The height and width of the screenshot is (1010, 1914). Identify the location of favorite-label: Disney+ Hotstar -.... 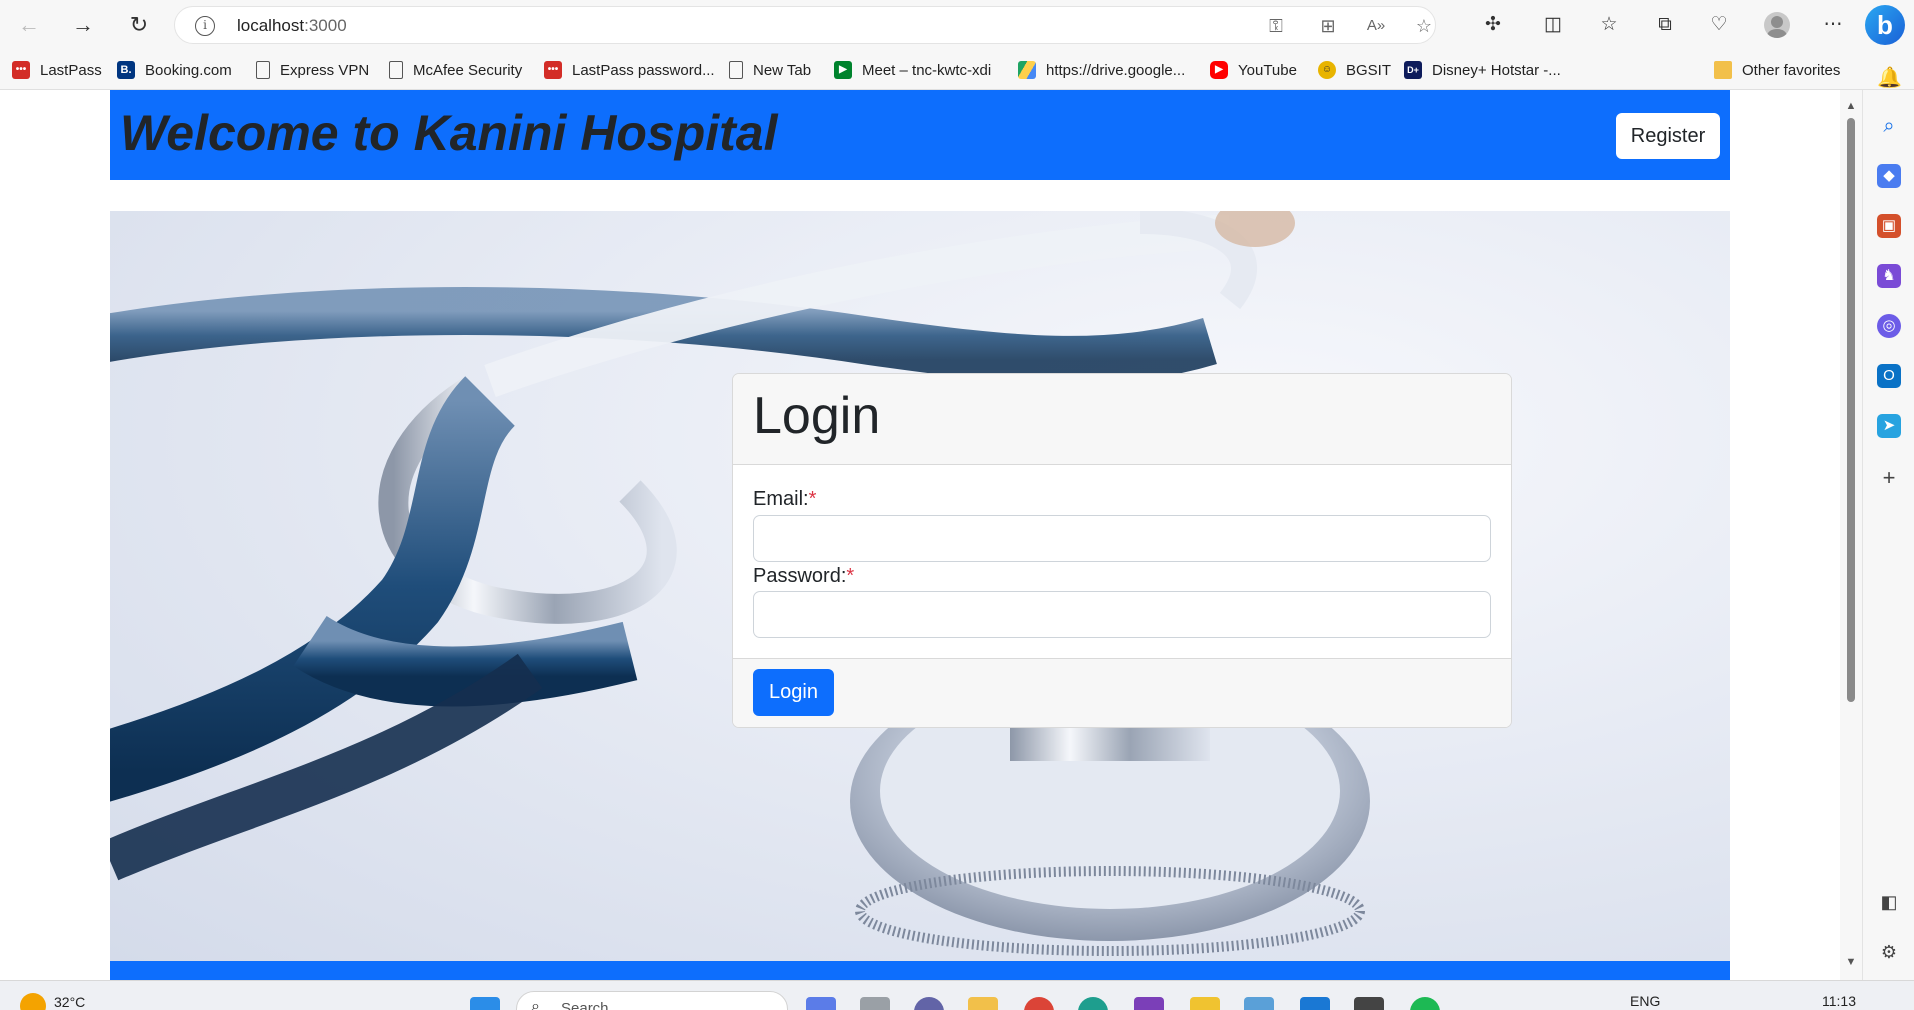
(1496, 70).